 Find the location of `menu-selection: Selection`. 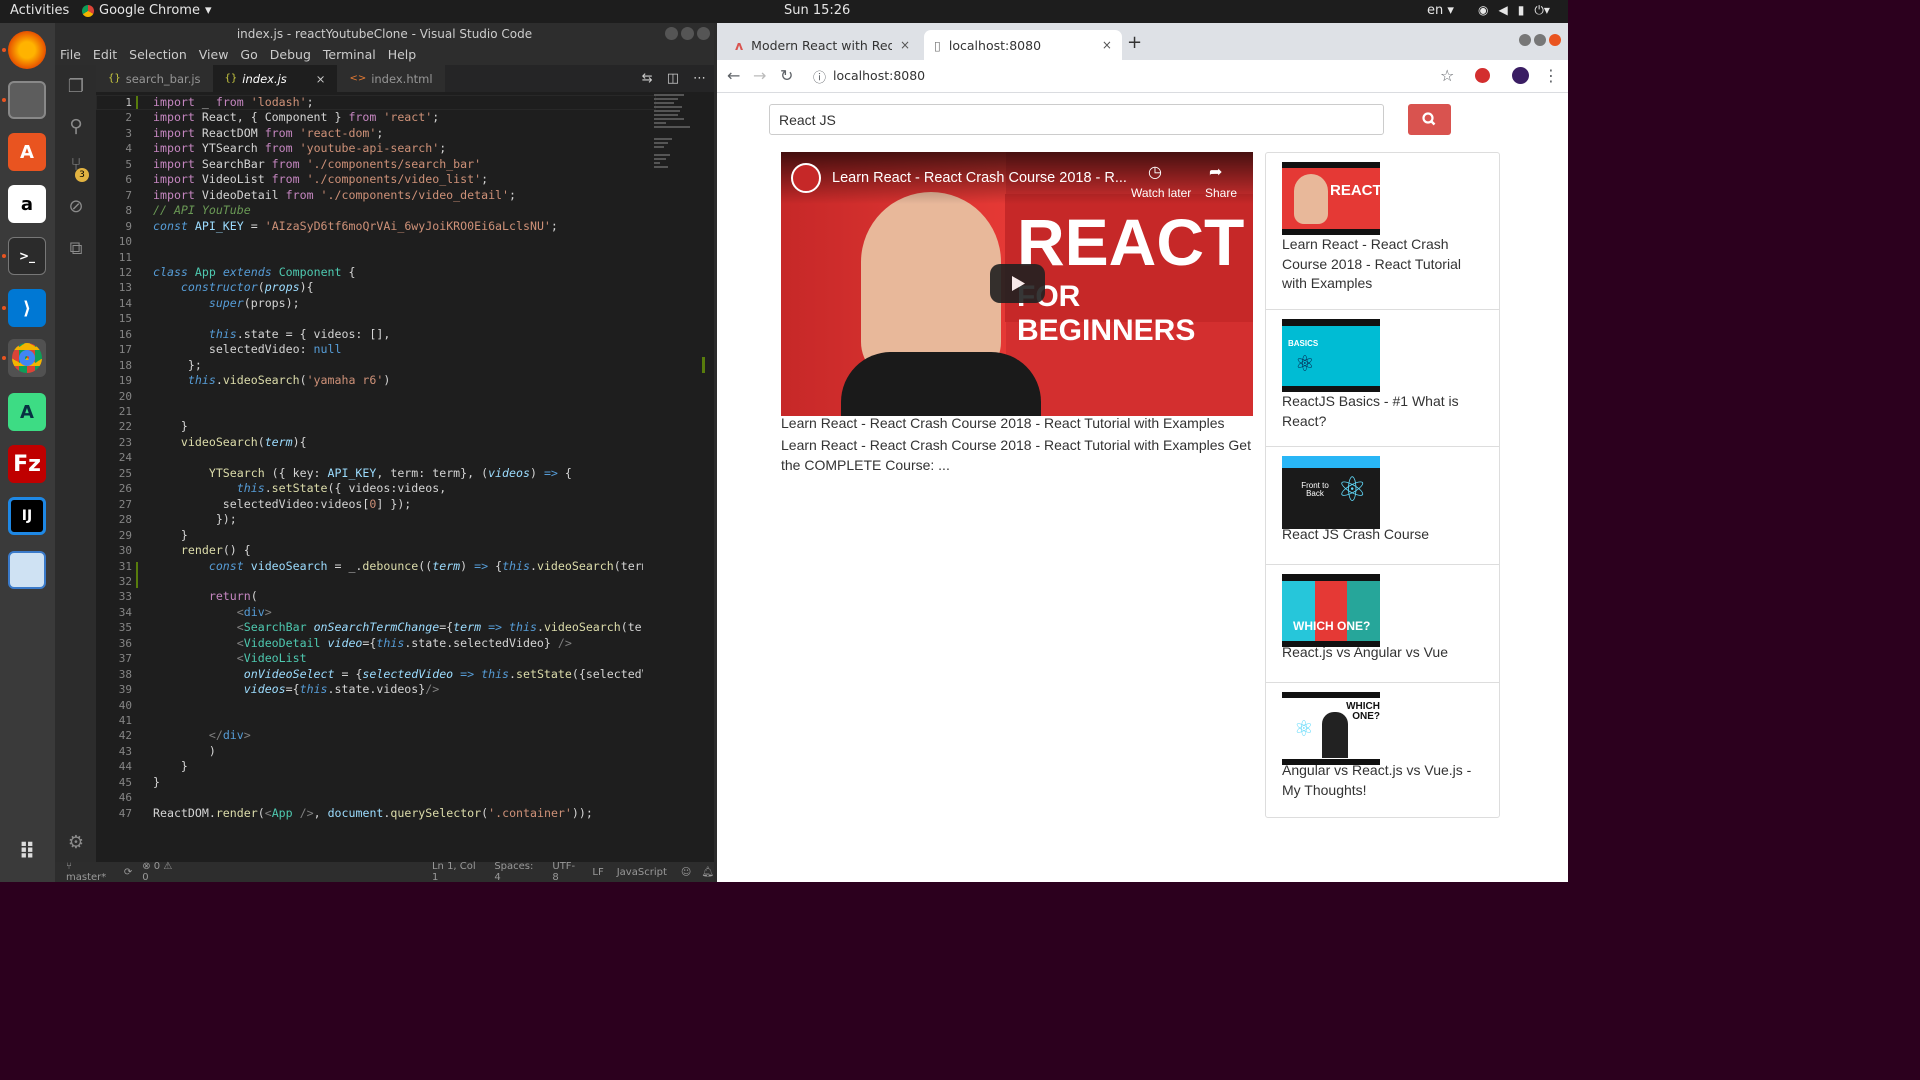

menu-selection: Selection is located at coordinates (158, 55).